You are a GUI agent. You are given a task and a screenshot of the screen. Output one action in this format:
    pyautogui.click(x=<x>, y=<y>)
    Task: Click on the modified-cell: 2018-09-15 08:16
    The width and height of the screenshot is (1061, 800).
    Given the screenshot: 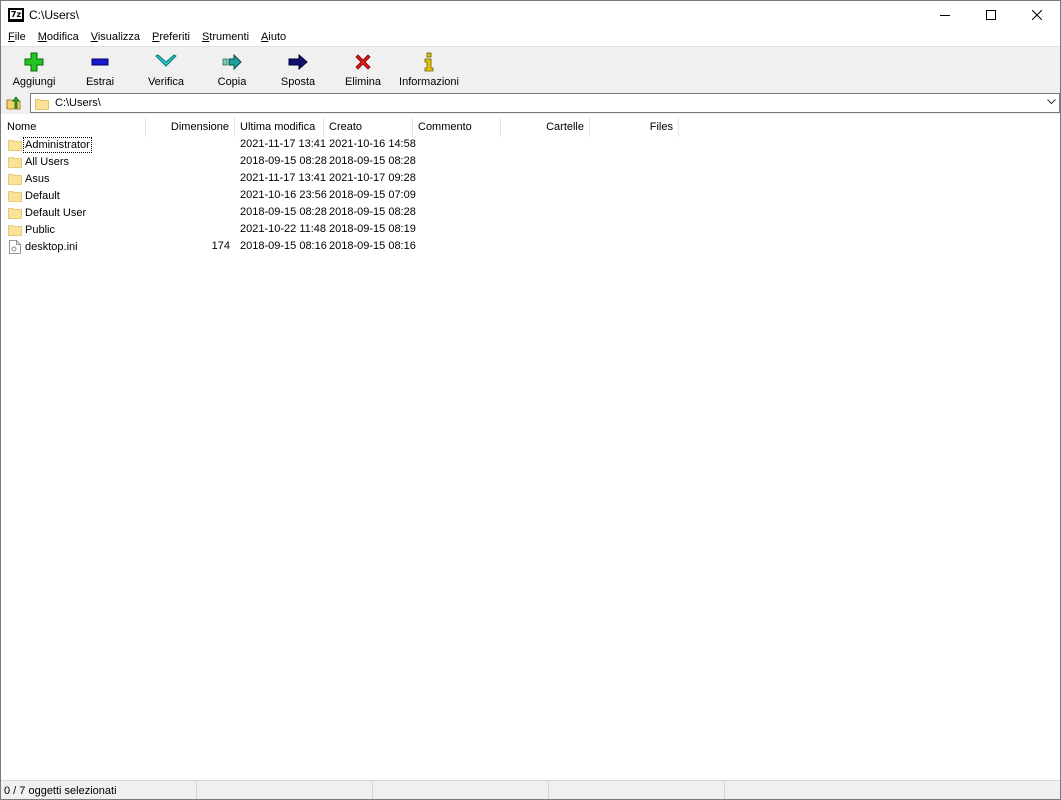 What is the action you would take?
    pyautogui.click(x=283, y=246)
    